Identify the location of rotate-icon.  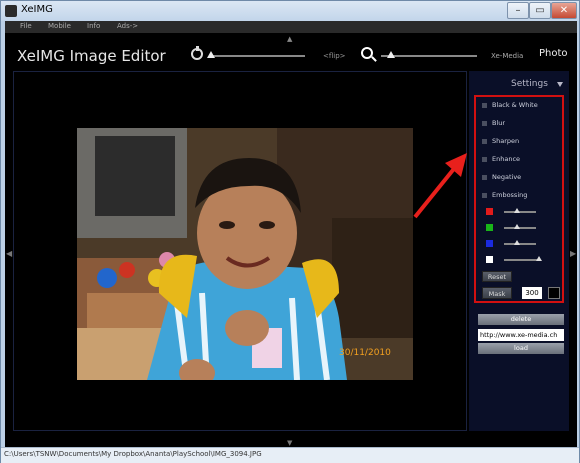
(197, 53).